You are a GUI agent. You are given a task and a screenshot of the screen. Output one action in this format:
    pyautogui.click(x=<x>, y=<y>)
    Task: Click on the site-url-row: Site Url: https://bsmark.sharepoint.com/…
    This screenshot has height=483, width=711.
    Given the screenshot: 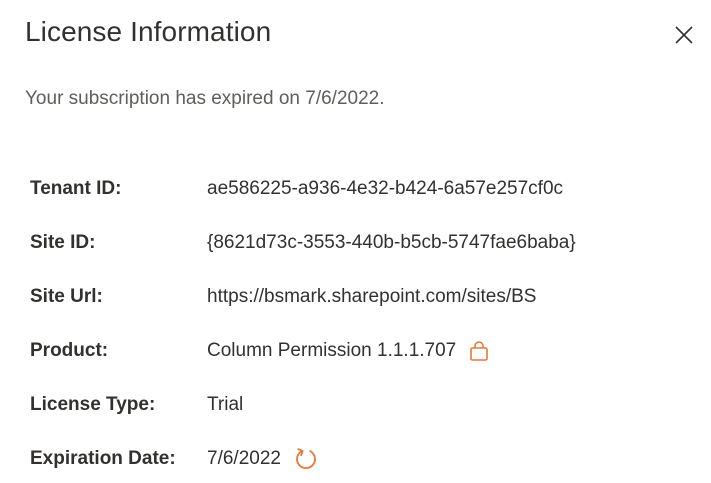 What is the action you would take?
    pyautogui.click(x=355, y=297)
    